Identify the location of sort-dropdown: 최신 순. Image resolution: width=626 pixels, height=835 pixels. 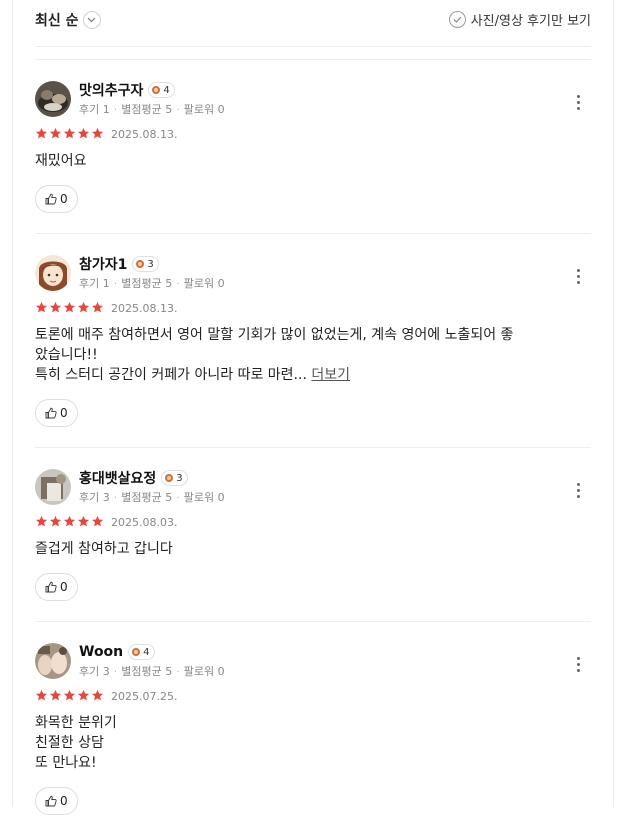
(68, 20).